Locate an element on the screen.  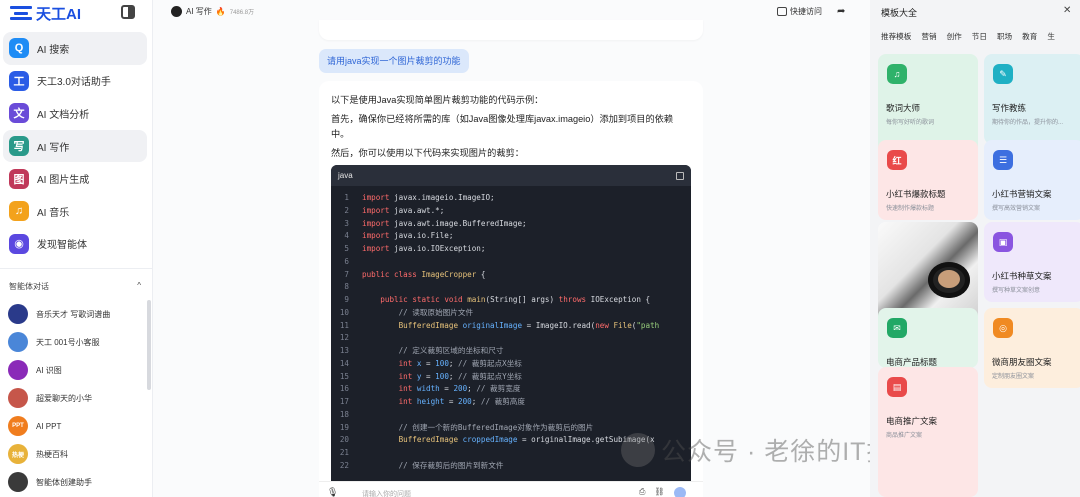
agent-item-0: 音乐天才 写歌词谱曲 is located at coordinates (75, 314).